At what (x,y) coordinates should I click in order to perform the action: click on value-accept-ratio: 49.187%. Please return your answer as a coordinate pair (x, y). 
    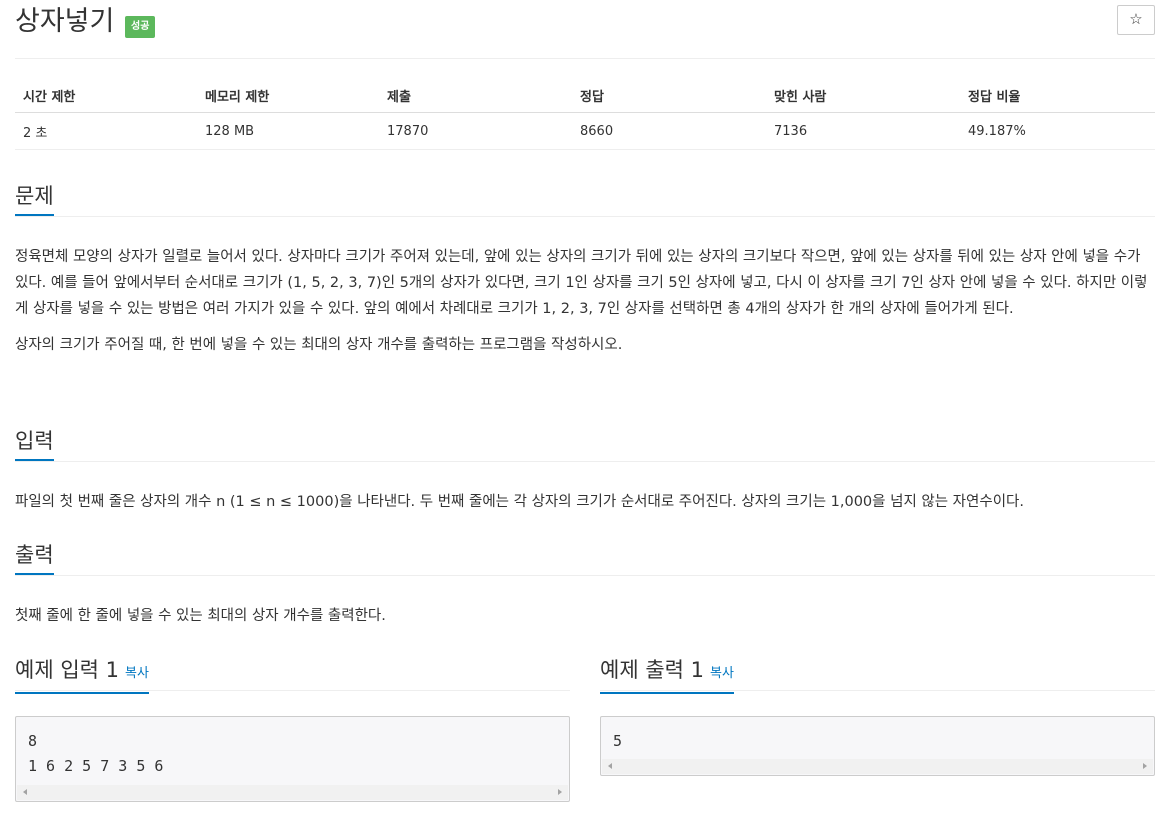
    Looking at the image, I should click on (1057, 131).